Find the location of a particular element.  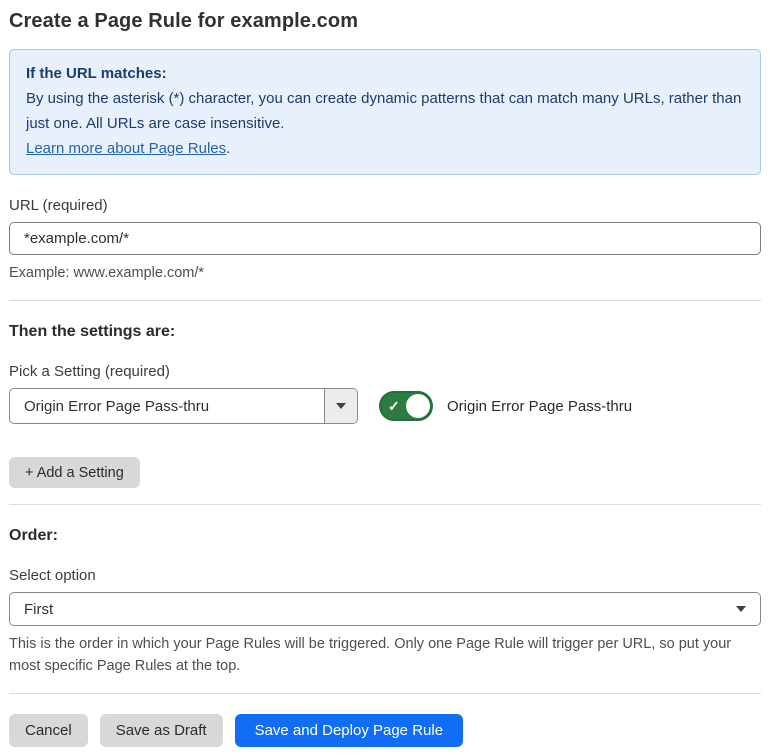

setting-dropdown-value: Origin Error Page Pass-thru is located at coordinates (117, 406).